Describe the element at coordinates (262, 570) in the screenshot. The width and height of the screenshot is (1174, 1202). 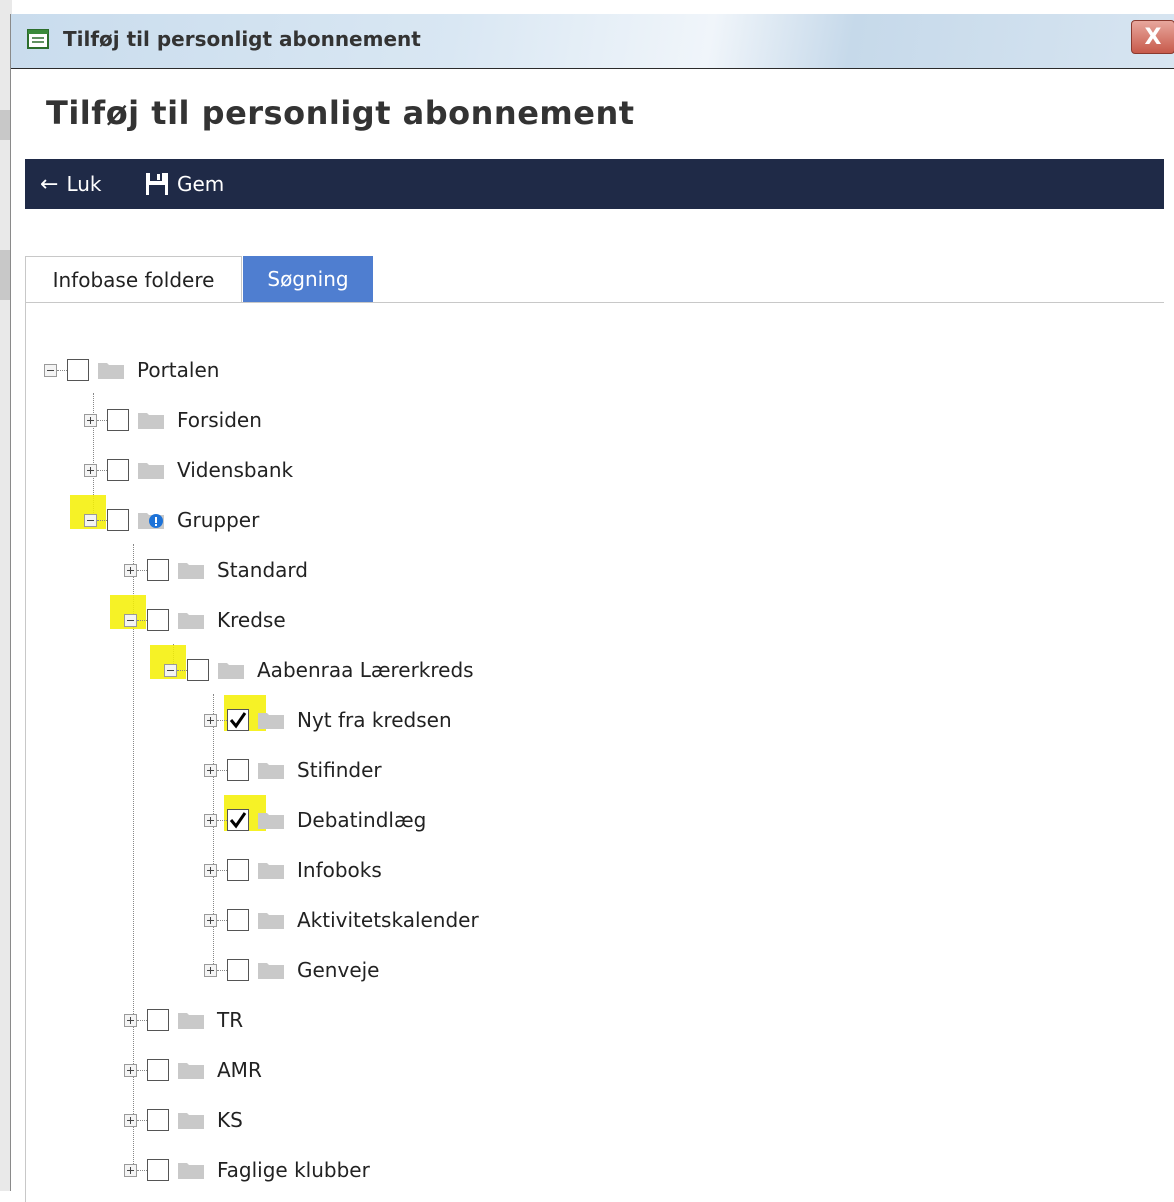
I see `tree-node-label: Standard` at that location.